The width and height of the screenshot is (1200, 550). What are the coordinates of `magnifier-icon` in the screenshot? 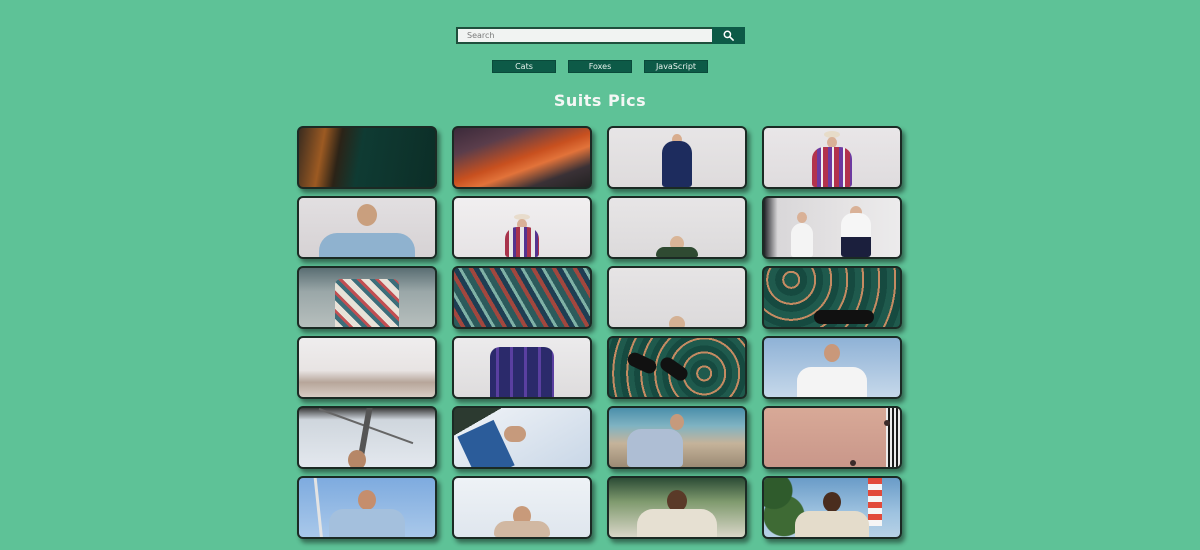 It's located at (728, 35).